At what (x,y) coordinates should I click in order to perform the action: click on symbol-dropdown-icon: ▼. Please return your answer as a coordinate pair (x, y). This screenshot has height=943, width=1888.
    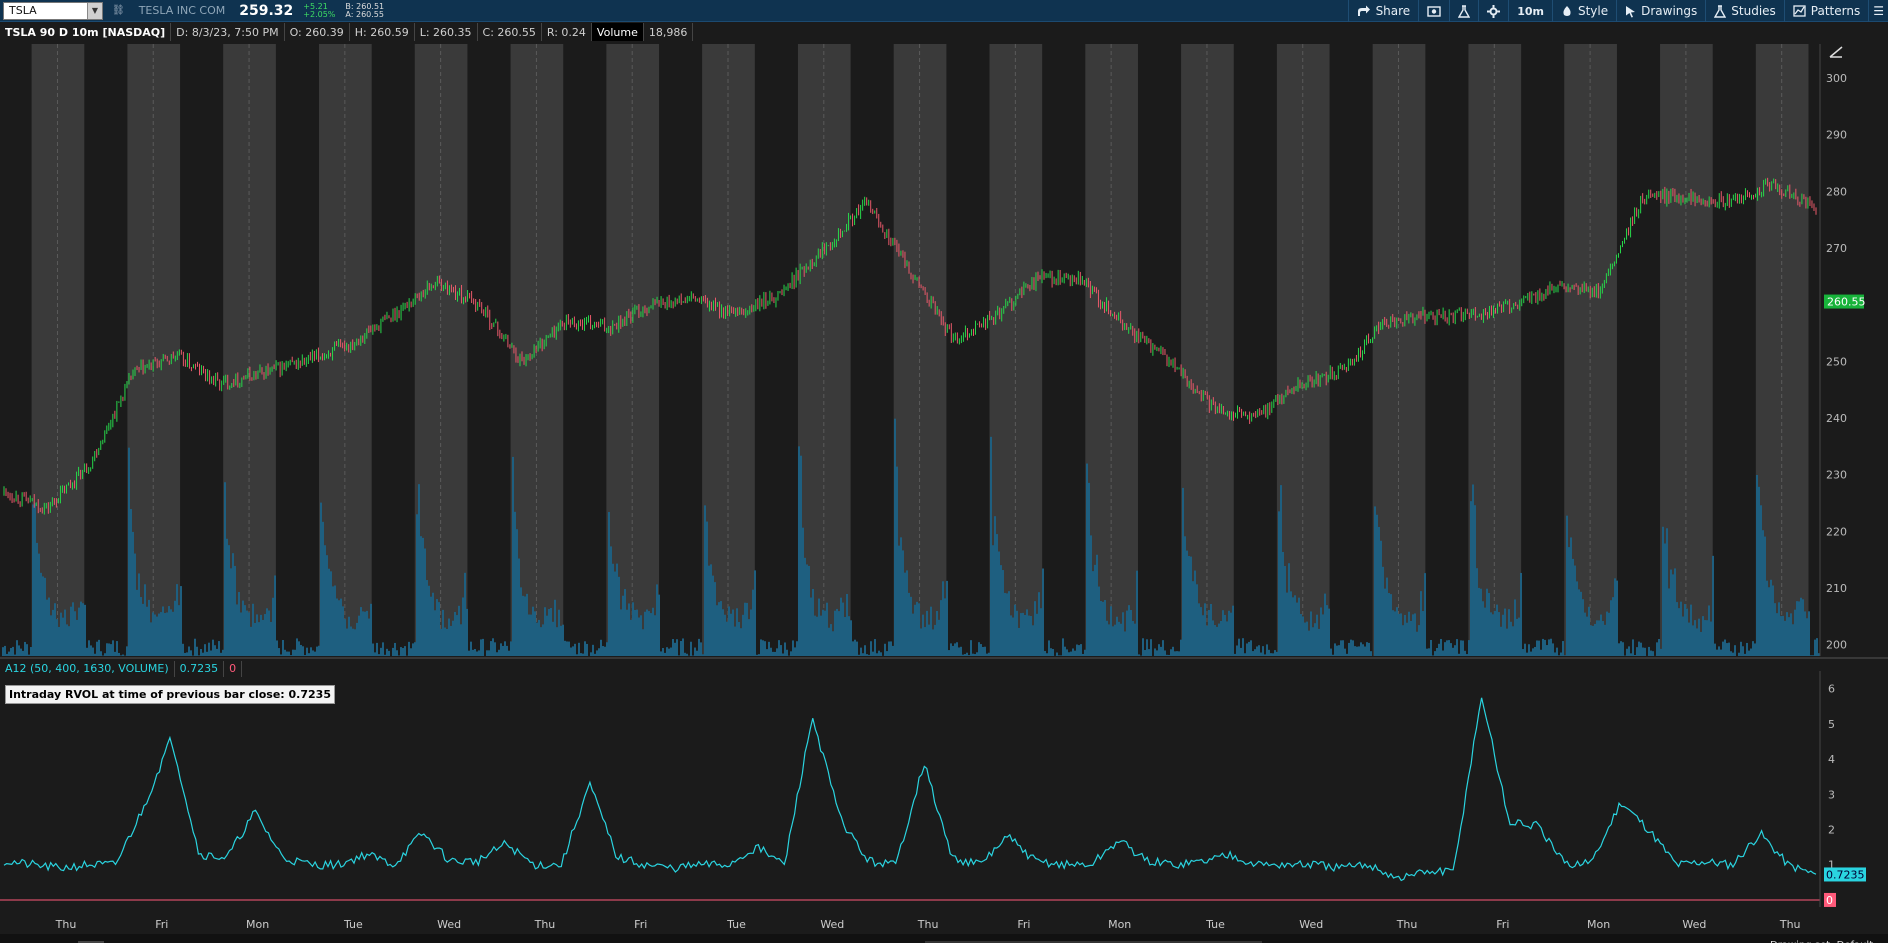
    Looking at the image, I should click on (94, 10).